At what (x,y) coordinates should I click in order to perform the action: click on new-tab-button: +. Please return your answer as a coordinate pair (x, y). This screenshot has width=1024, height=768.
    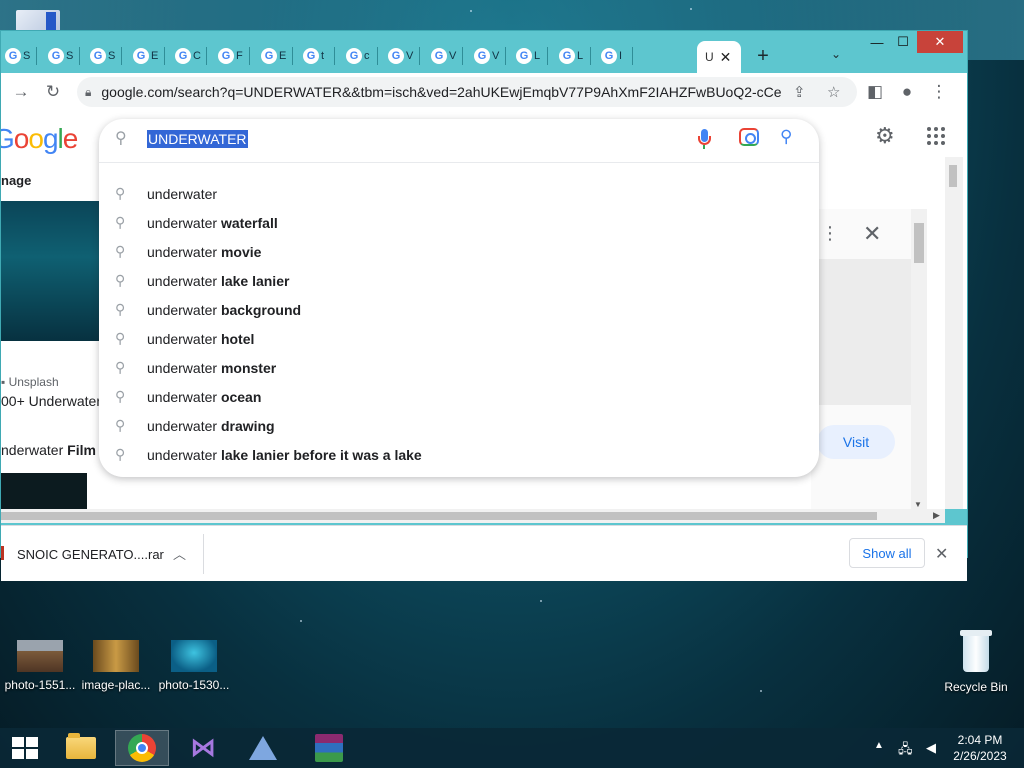
    Looking at the image, I should click on (763, 56).